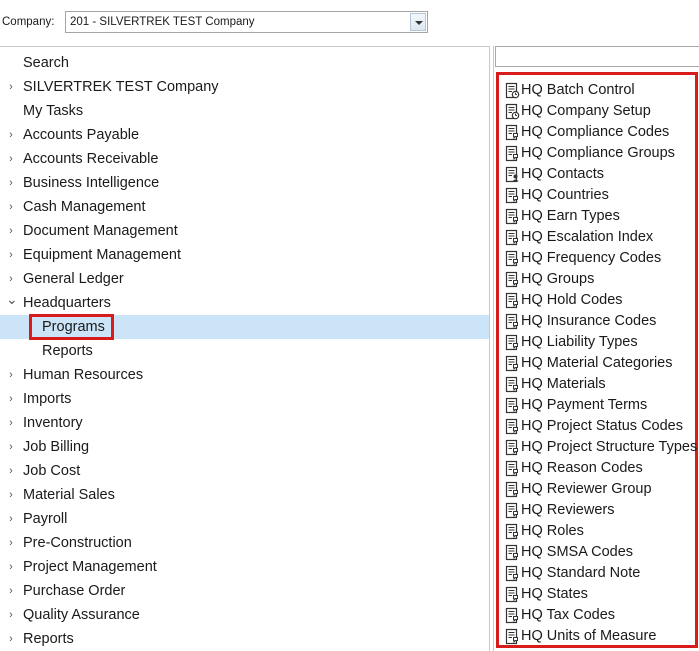 This screenshot has width=699, height=651. Describe the element at coordinates (512, 90) in the screenshot. I see `batch-form-icon` at that location.